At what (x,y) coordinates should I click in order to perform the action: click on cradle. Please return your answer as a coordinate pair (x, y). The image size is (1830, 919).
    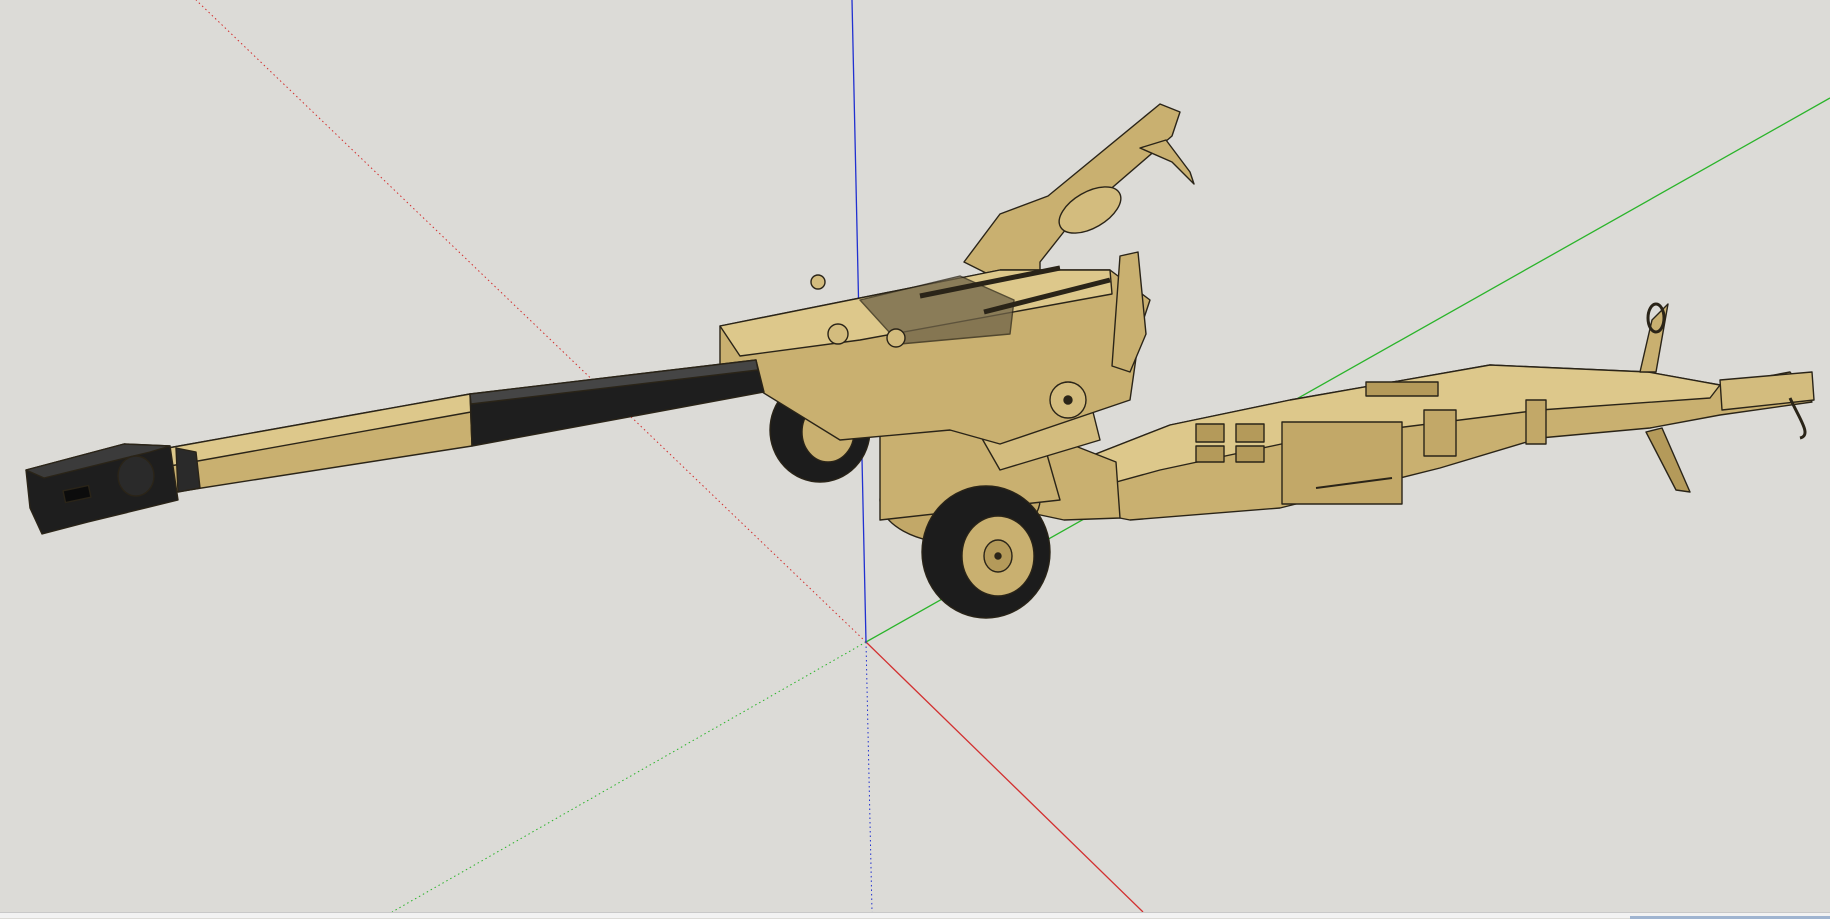
    Looking at the image, I should click on (957, 274).